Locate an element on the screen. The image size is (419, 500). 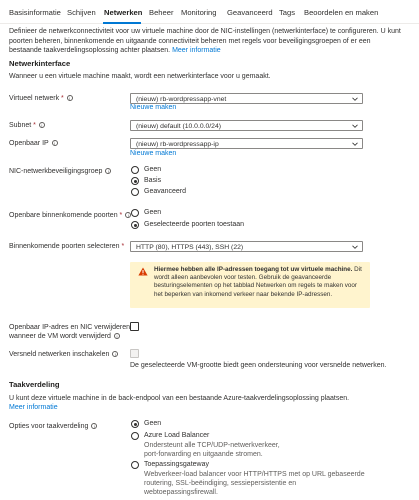
nsg-radio-advanced is located at coordinates (135, 192).